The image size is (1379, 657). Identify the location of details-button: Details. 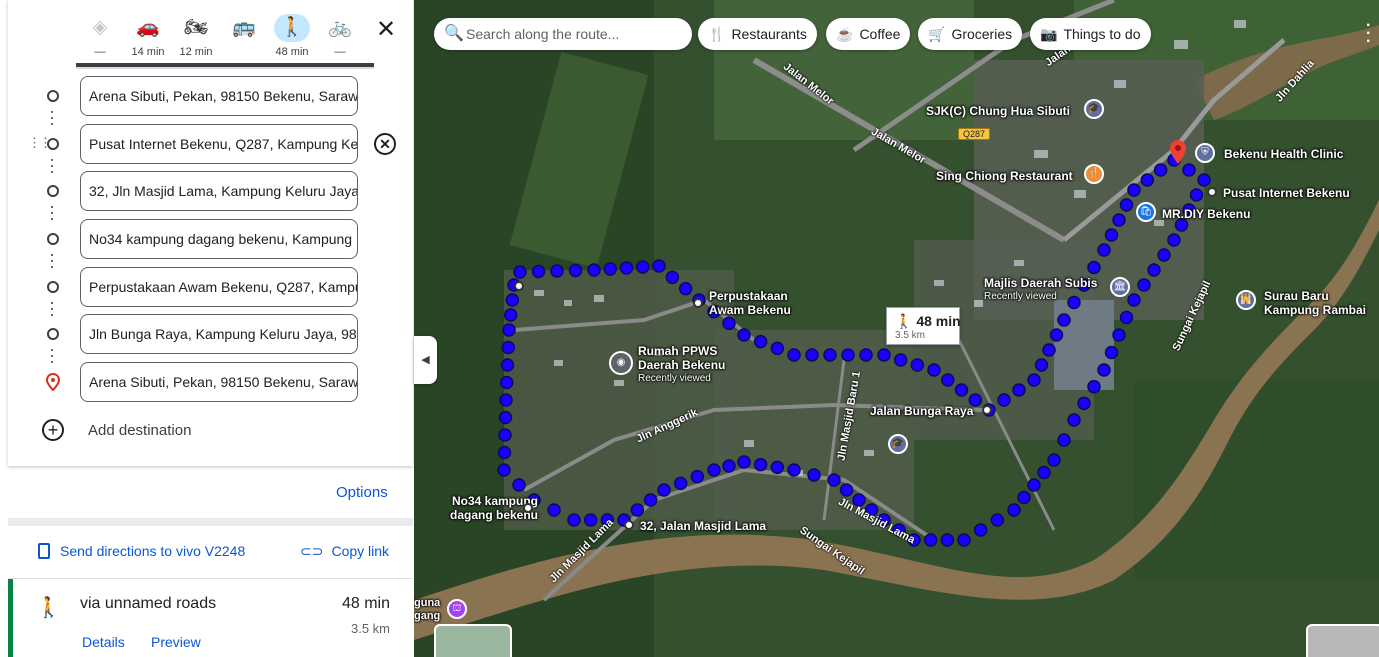
(103, 642).